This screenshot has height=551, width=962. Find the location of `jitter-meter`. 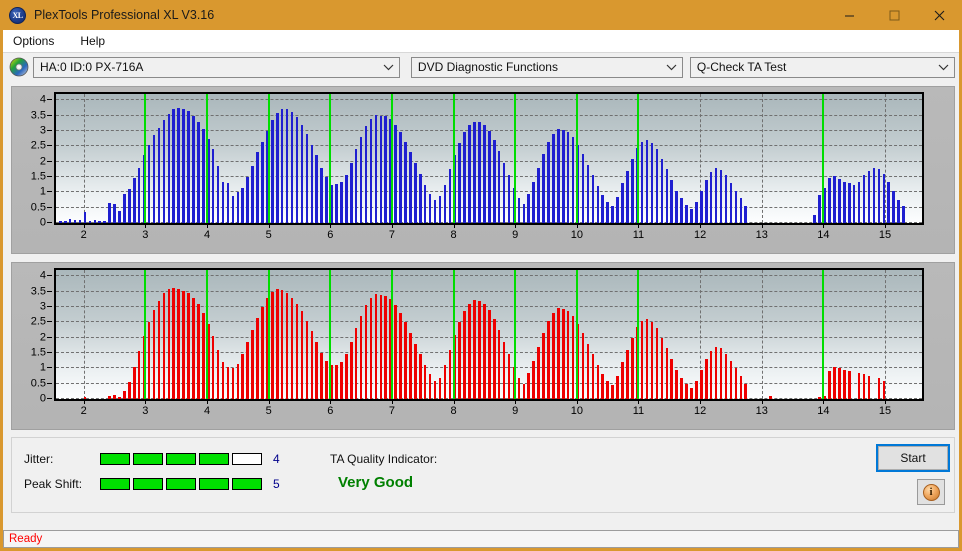

jitter-meter is located at coordinates (182, 459).